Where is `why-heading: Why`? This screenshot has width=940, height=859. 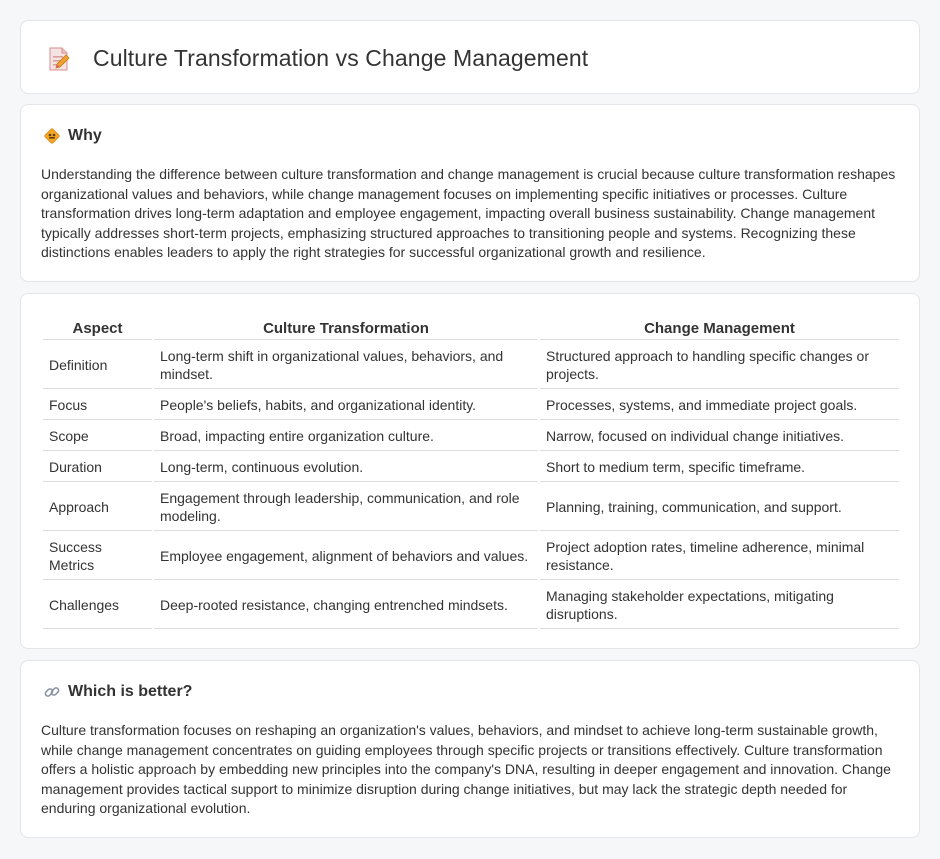 why-heading: Why is located at coordinates (85, 135).